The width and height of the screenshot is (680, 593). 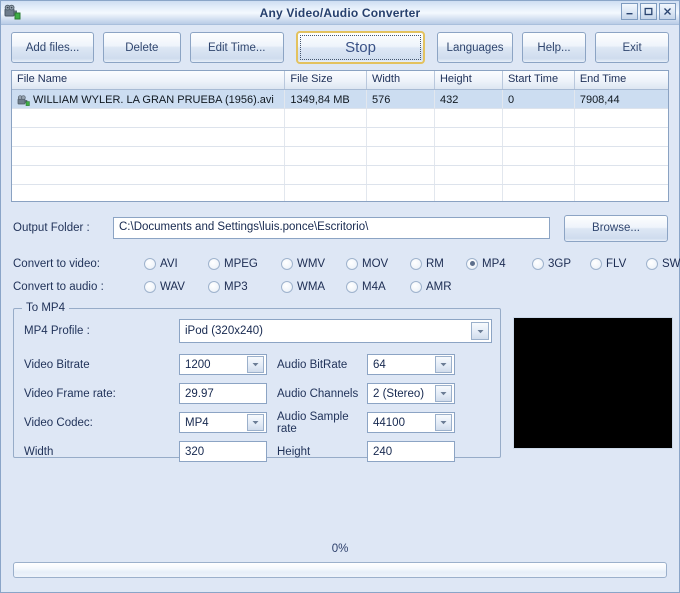 I want to click on radio-video-wmv: WMV, so click(x=313, y=263).